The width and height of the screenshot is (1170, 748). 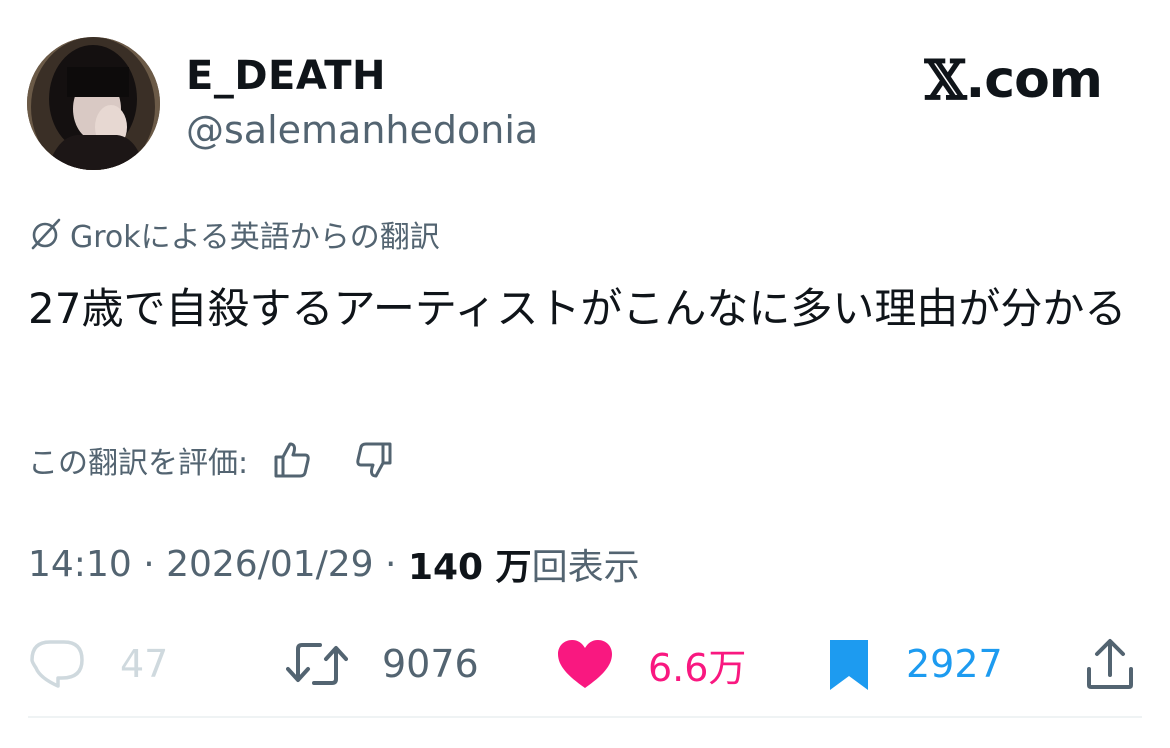 What do you see at coordinates (138, 463) in the screenshot?
I see `rating-label: この翻訳を評価:` at bounding box center [138, 463].